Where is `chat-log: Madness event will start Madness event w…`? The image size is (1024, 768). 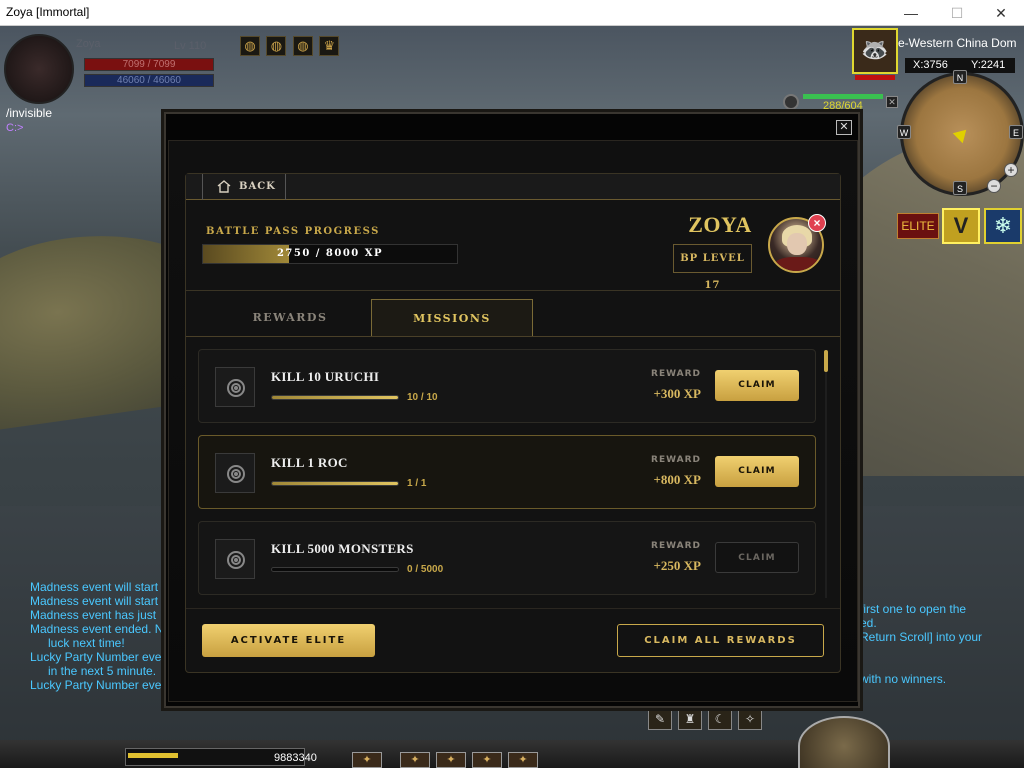
chat-log: Madness event will start Madness event w… is located at coordinates (96, 636).